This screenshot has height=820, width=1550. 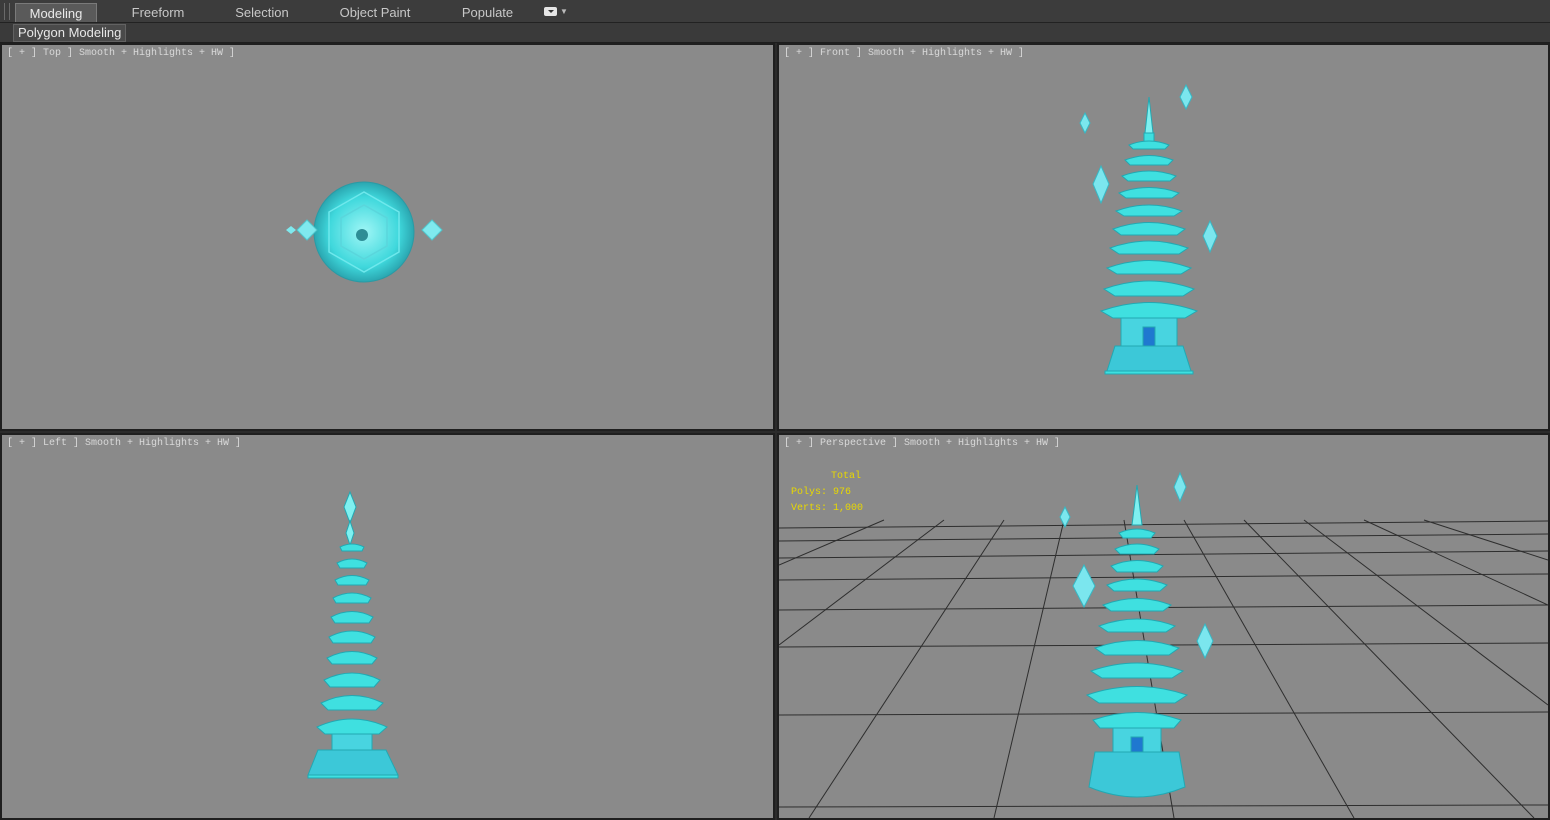 What do you see at coordinates (550, 11) in the screenshot?
I see `ribbon-options-icon` at bounding box center [550, 11].